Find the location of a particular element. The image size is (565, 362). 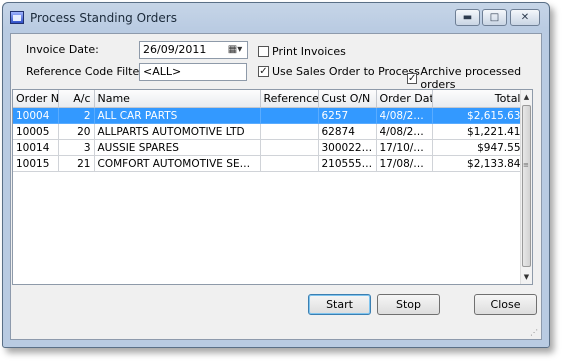

cell-ac: 20 is located at coordinates (76, 131).